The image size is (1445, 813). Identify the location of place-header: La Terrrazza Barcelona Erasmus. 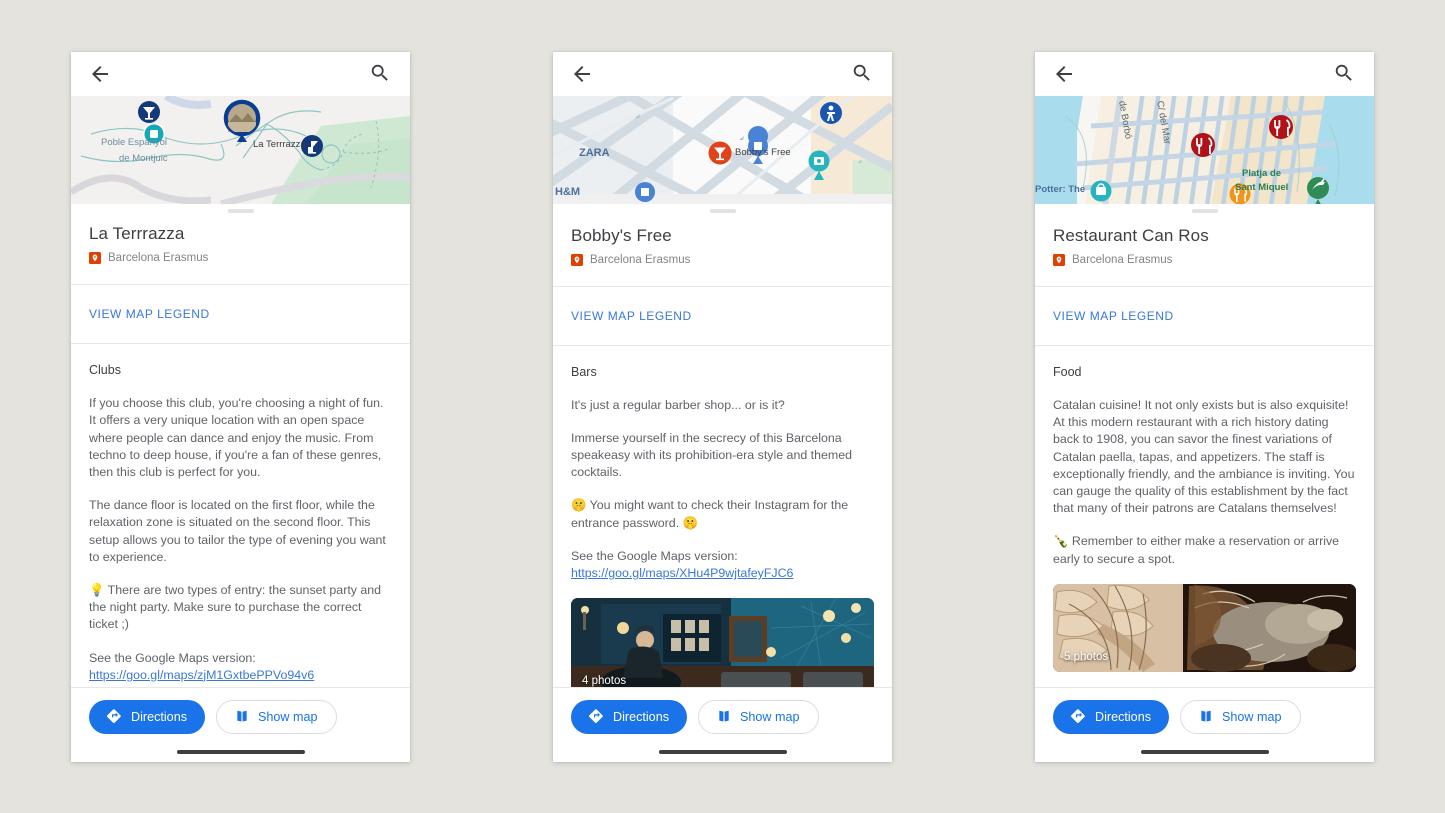
(240, 251).